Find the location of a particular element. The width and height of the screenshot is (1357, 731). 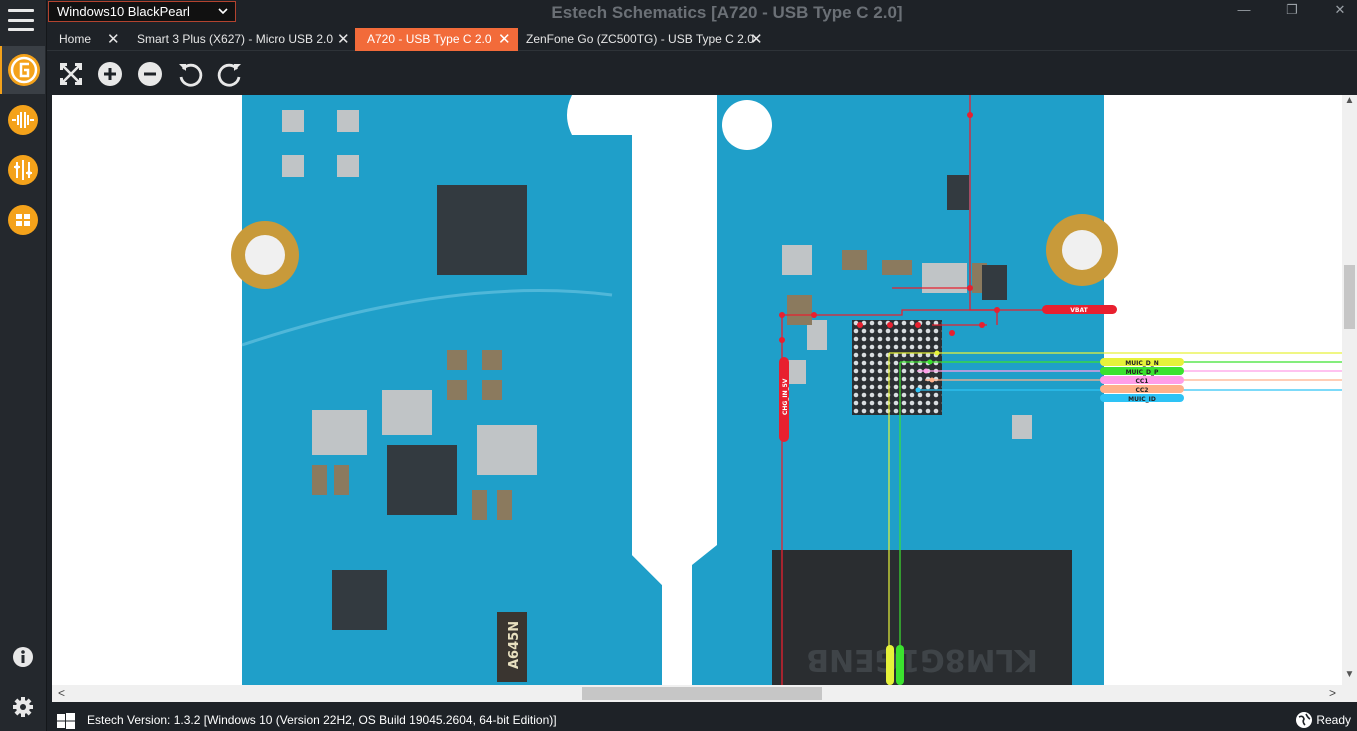

zoom-in-icon is located at coordinates (110, 74).